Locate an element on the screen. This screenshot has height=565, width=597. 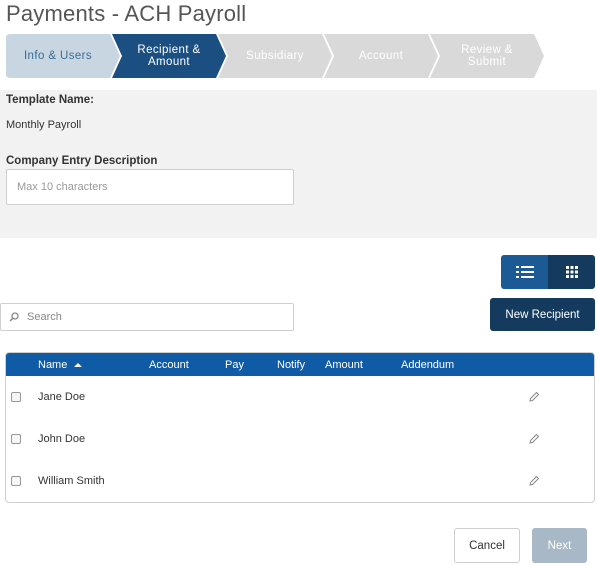
new-recipient-button: New Recipient is located at coordinates (542, 314).